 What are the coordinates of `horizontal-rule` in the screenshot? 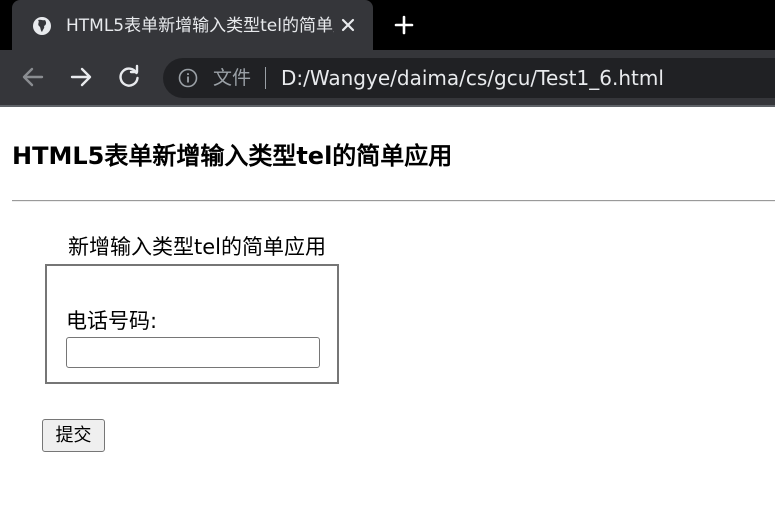 It's located at (393, 201).